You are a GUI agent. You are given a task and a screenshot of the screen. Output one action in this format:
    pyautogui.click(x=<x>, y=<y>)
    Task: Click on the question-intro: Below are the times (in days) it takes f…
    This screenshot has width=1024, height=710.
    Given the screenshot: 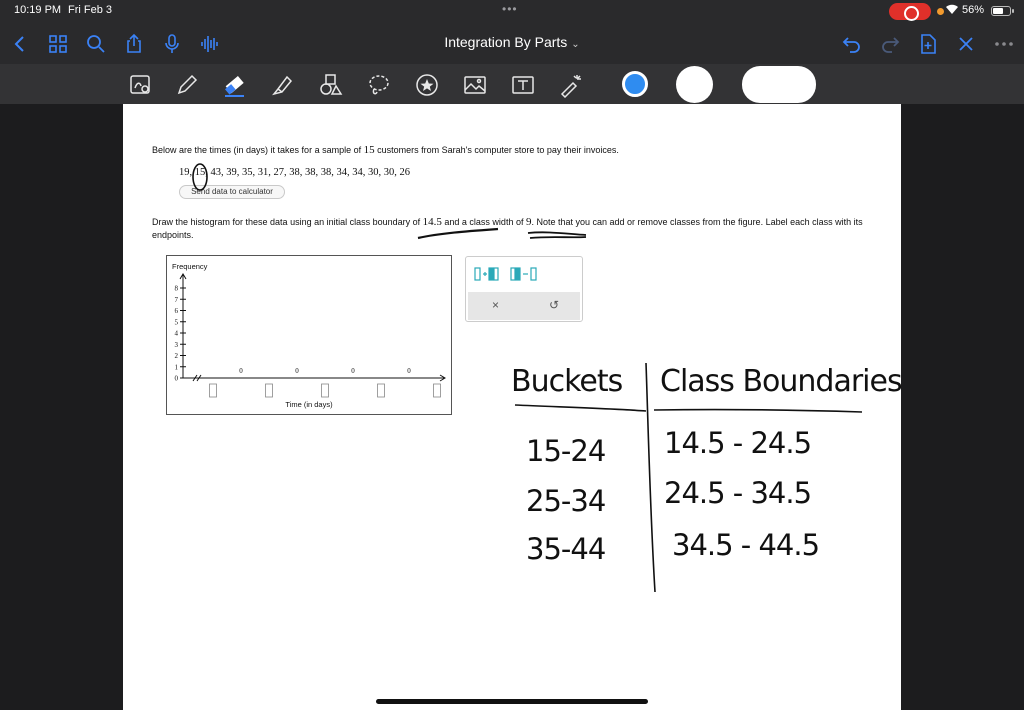 What is the action you would take?
    pyautogui.click(x=385, y=150)
    